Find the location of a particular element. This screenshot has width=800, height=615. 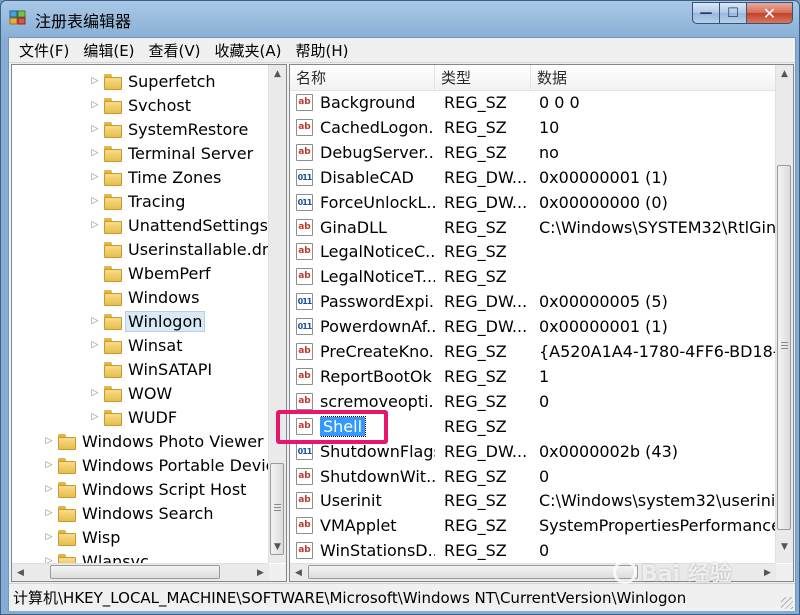

tree-item: ▷ Wisp is located at coordinates (83, 537).